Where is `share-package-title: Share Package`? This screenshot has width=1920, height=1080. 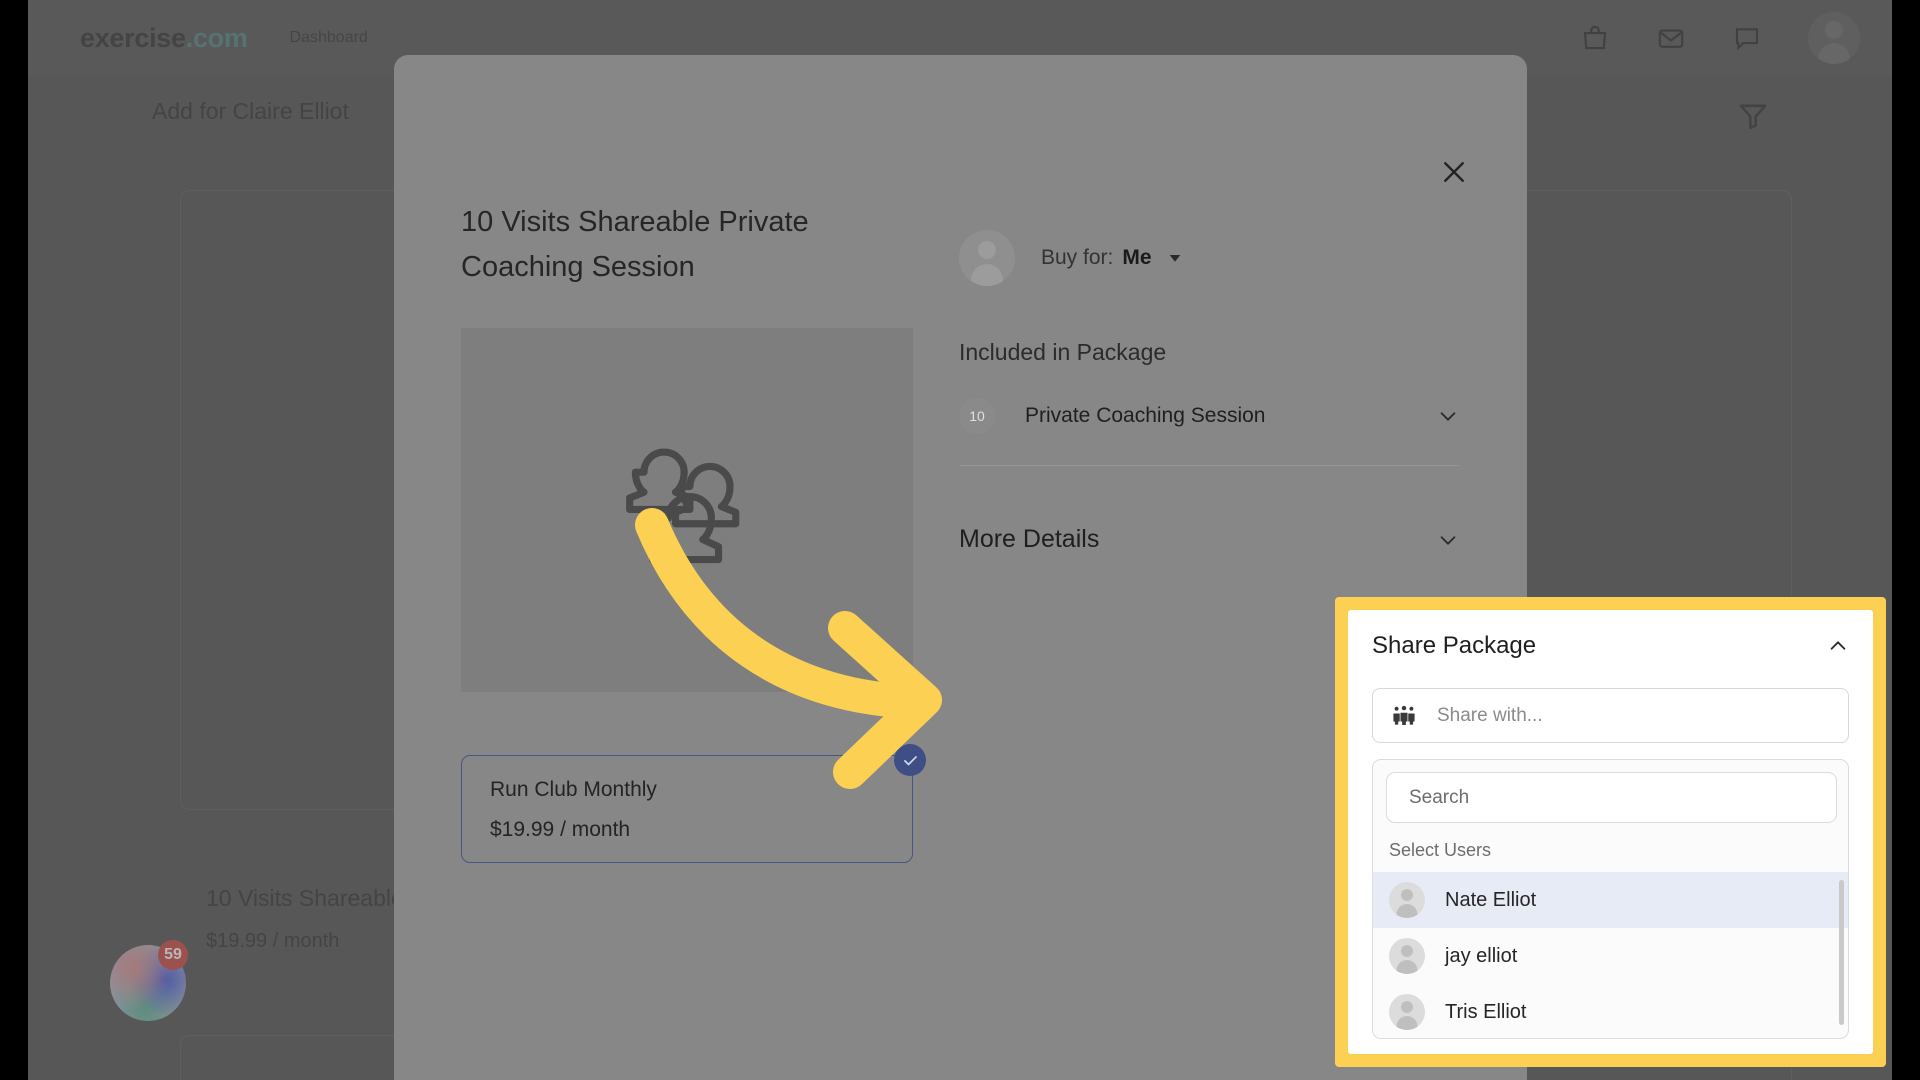
share-package-title: Share Package is located at coordinates (1454, 645).